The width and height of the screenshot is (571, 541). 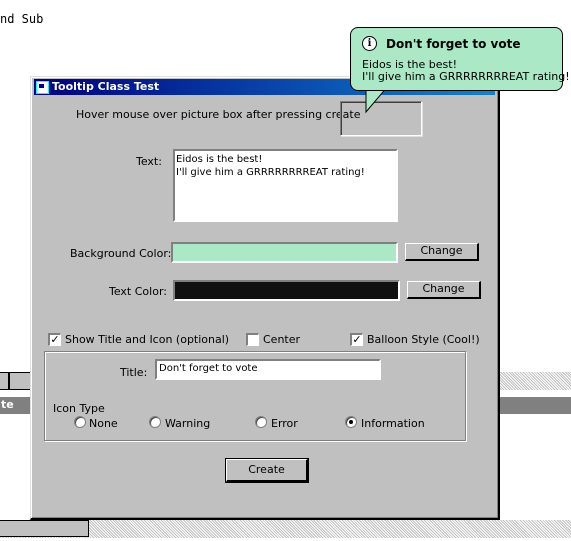 What do you see at coordinates (188, 423) in the screenshot?
I see `icon-warning-label: Warning` at bounding box center [188, 423].